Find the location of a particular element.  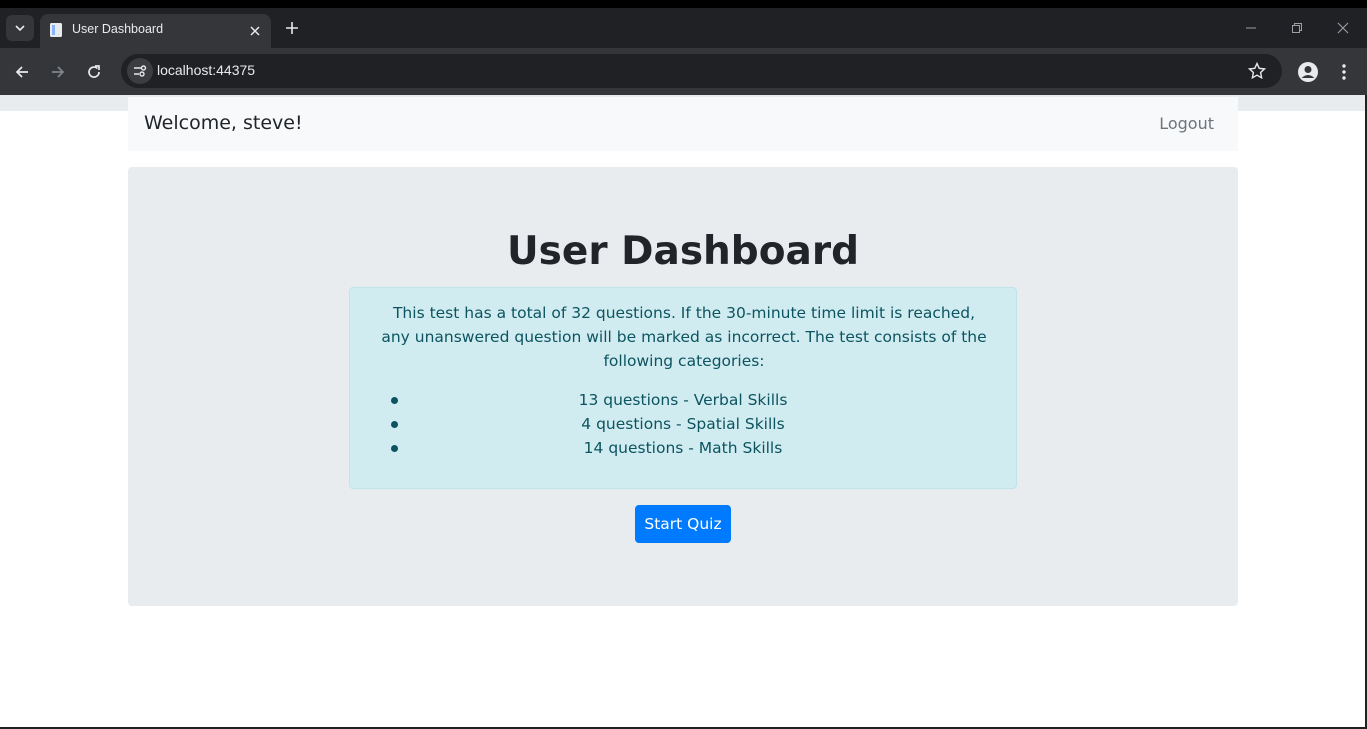

reload-icon is located at coordinates (94, 71).